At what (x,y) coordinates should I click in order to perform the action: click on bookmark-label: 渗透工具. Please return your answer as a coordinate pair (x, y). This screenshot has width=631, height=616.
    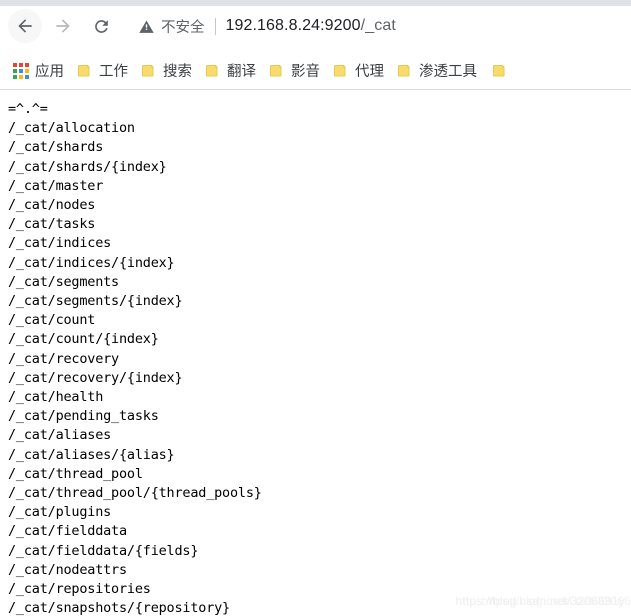
    Looking at the image, I should click on (448, 72).